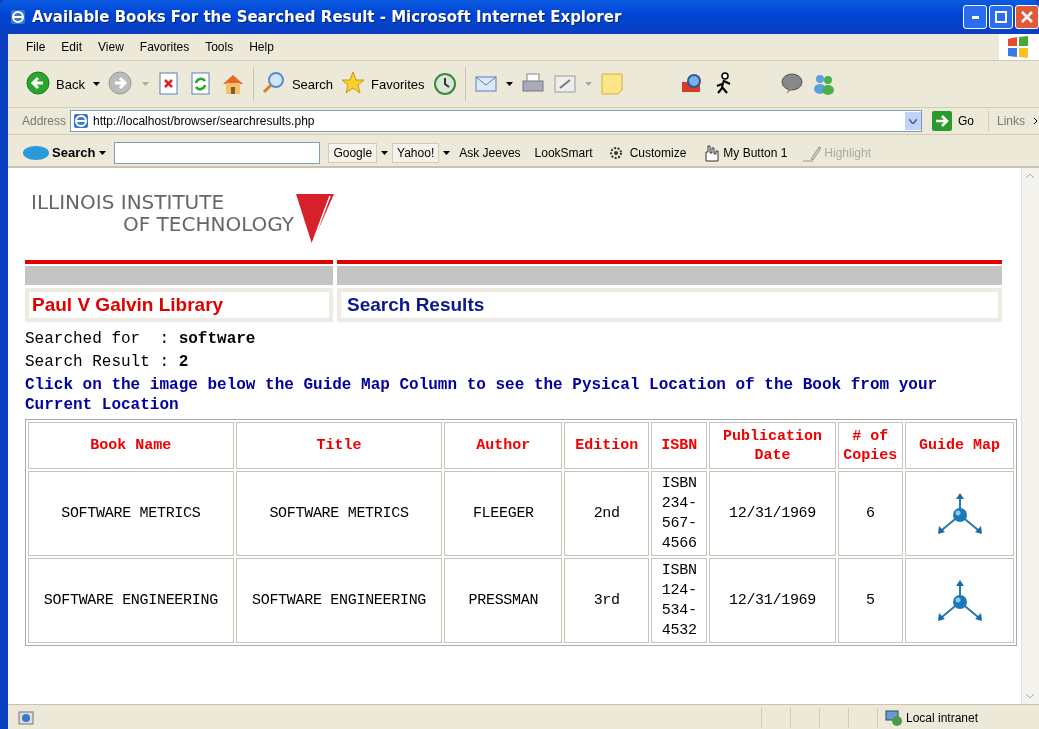  Describe the element at coordinates (168, 84) in the screenshot. I see `stop-icon` at that location.